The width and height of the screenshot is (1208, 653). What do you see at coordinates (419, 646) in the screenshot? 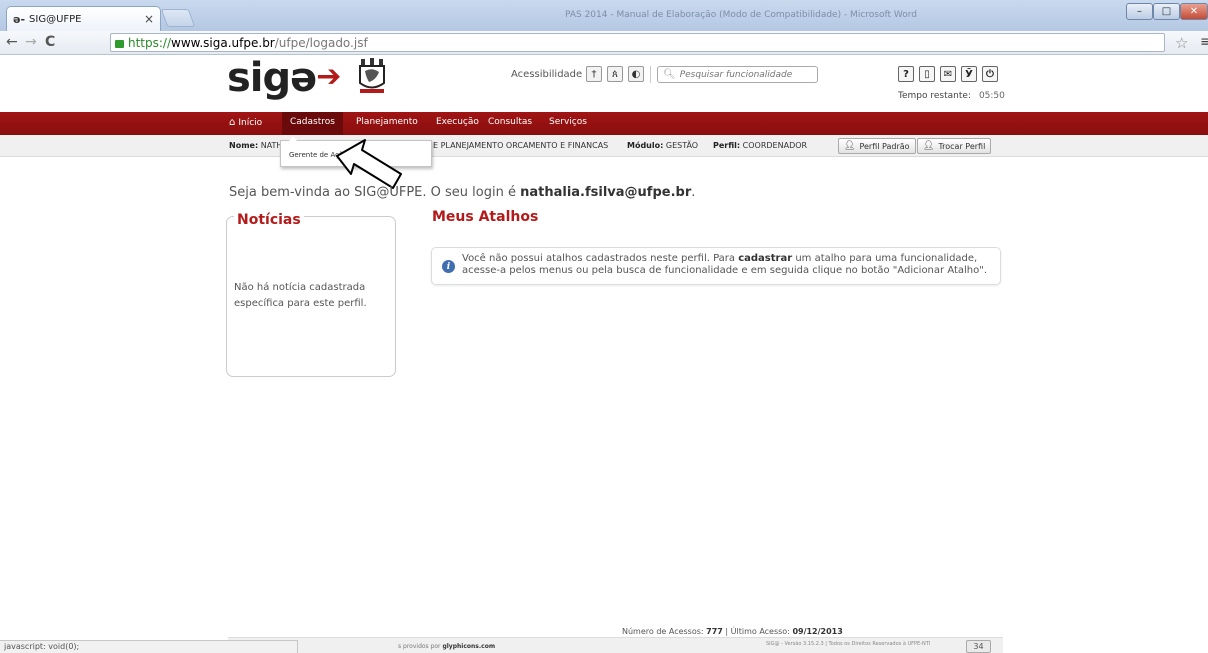
I see `glyph-prefix: s providos por` at bounding box center [419, 646].